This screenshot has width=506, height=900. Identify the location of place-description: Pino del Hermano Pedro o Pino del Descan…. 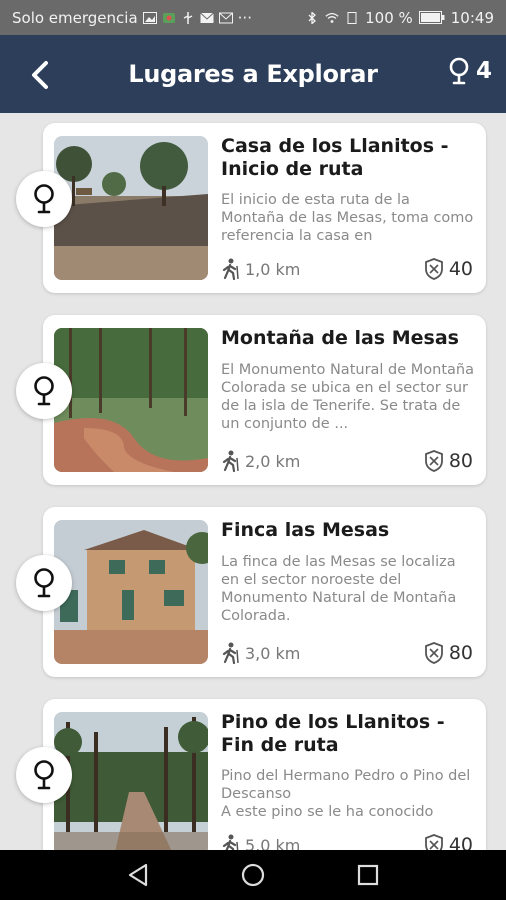
(346, 794).